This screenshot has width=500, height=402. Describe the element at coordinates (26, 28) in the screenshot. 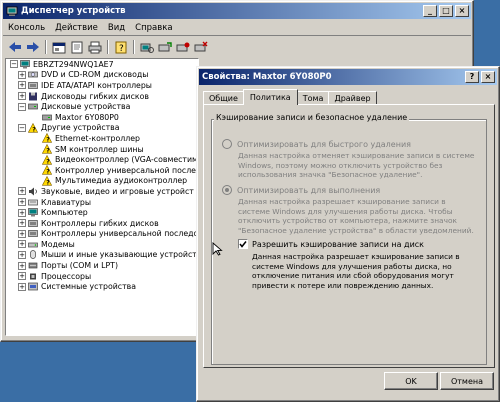

I see `menu-console: Консоль` at that location.